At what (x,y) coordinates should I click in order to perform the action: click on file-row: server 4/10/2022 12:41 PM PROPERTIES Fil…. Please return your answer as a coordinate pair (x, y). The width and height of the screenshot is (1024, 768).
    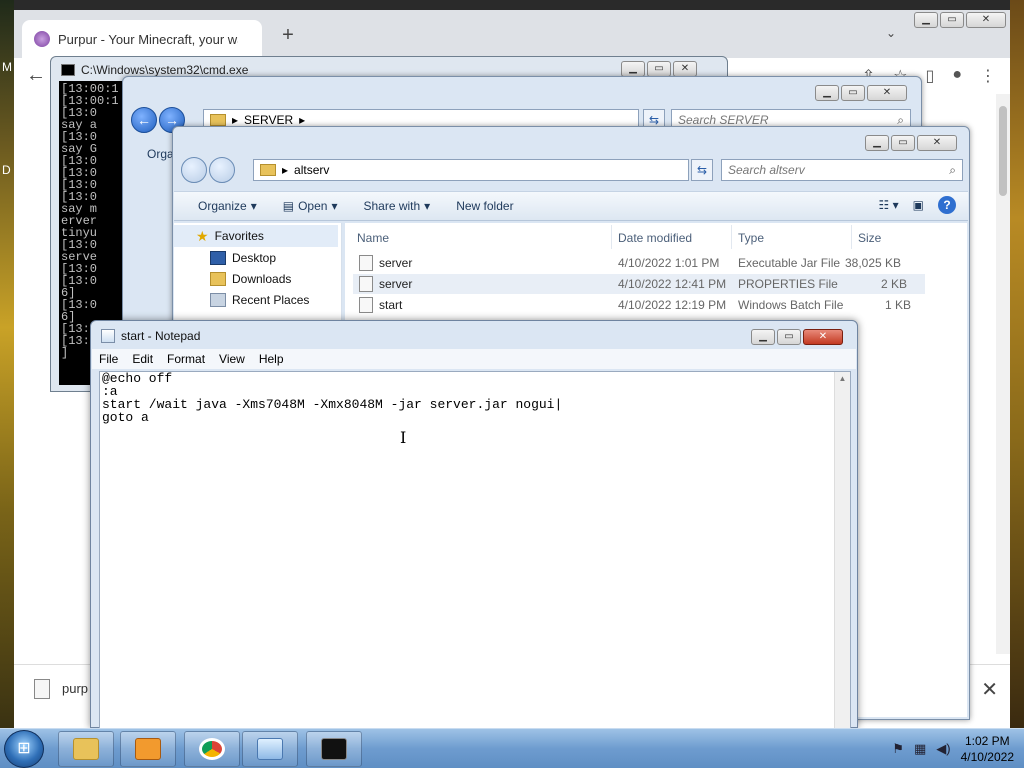
    Looking at the image, I should click on (639, 284).